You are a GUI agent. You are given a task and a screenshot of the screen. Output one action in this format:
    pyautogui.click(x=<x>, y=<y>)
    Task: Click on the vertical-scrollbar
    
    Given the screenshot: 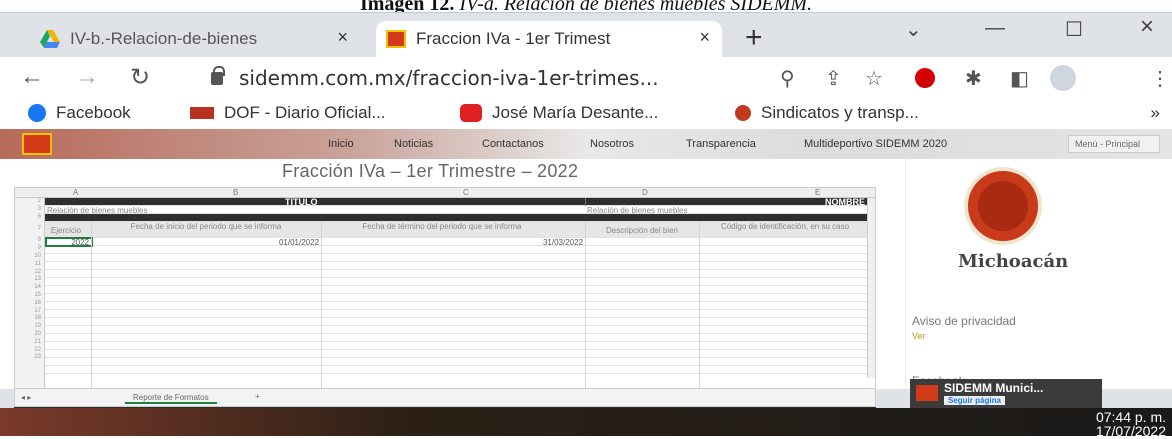 What is the action you would take?
    pyautogui.click(x=871, y=288)
    